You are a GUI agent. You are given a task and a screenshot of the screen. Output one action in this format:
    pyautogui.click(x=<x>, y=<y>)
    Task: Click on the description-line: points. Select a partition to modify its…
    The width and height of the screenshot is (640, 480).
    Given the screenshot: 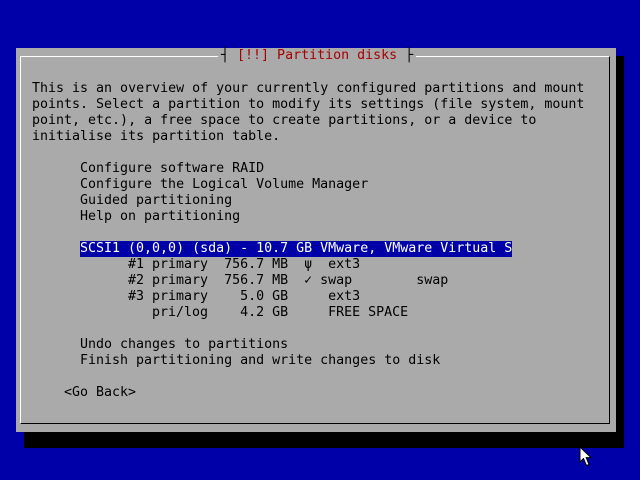 What is the action you would take?
    pyautogui.click(x=308, y=104)
    